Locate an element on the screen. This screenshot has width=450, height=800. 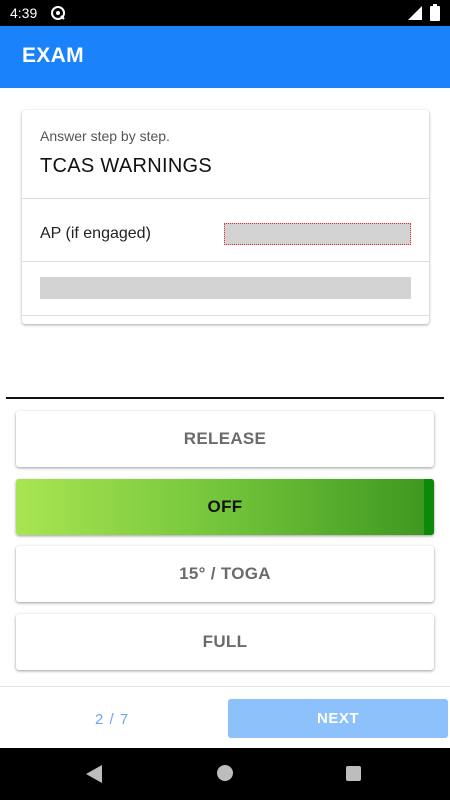
option-label: RELEASE is located at coordinates (225, 438).